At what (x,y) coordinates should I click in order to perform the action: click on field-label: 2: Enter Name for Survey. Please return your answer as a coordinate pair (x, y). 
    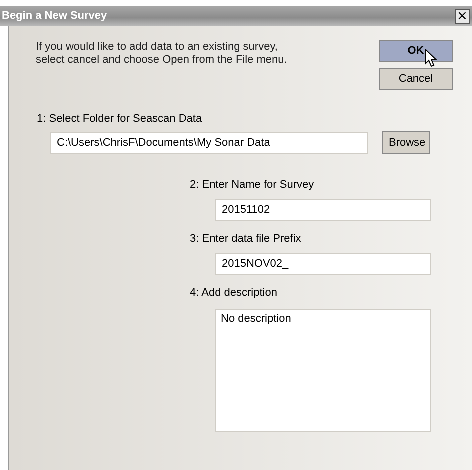
    Looking at the image, I should click on (253, 186).